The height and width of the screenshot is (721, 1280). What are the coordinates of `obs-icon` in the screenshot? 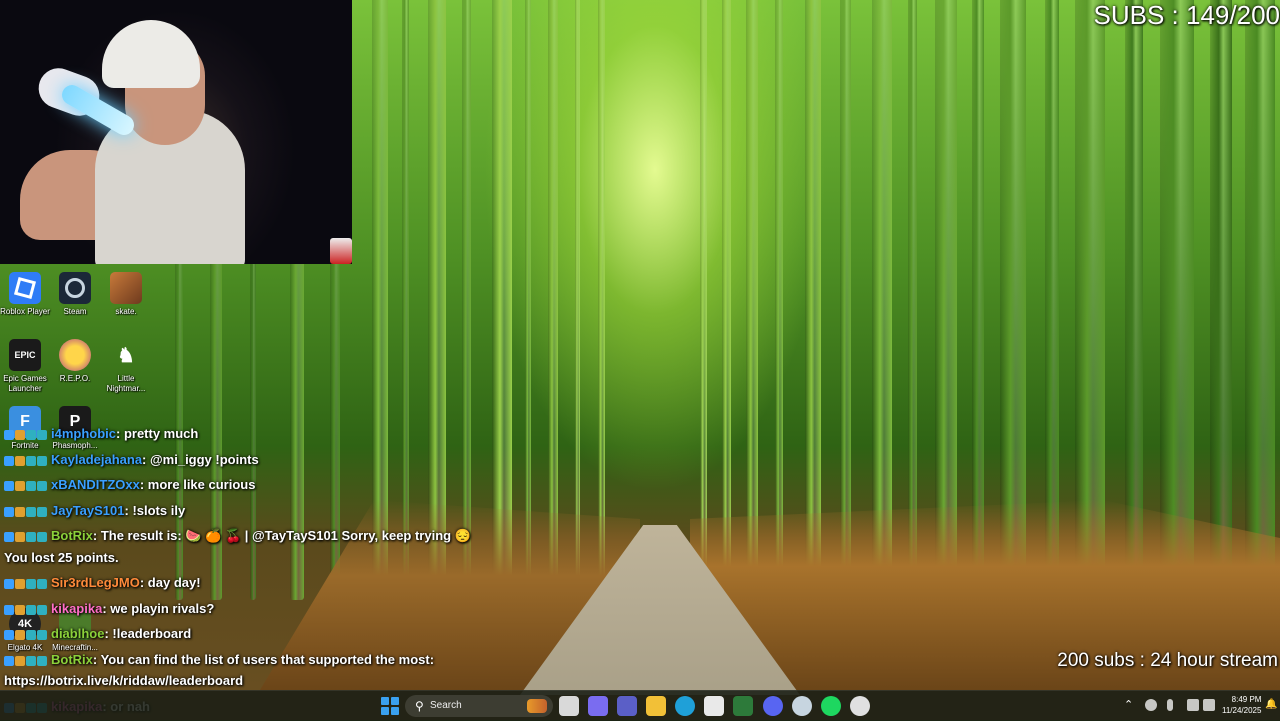 It's located at (860, 706).